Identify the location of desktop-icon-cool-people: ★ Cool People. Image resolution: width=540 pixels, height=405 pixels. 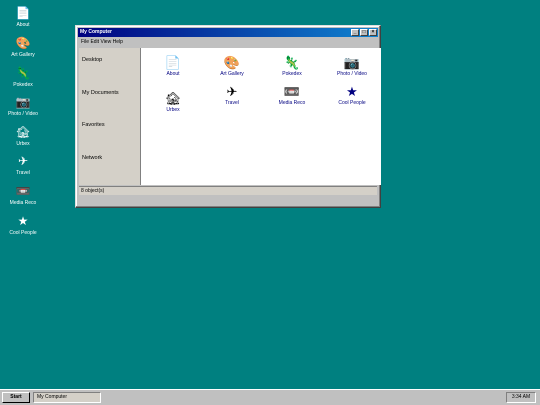
(23, 227).